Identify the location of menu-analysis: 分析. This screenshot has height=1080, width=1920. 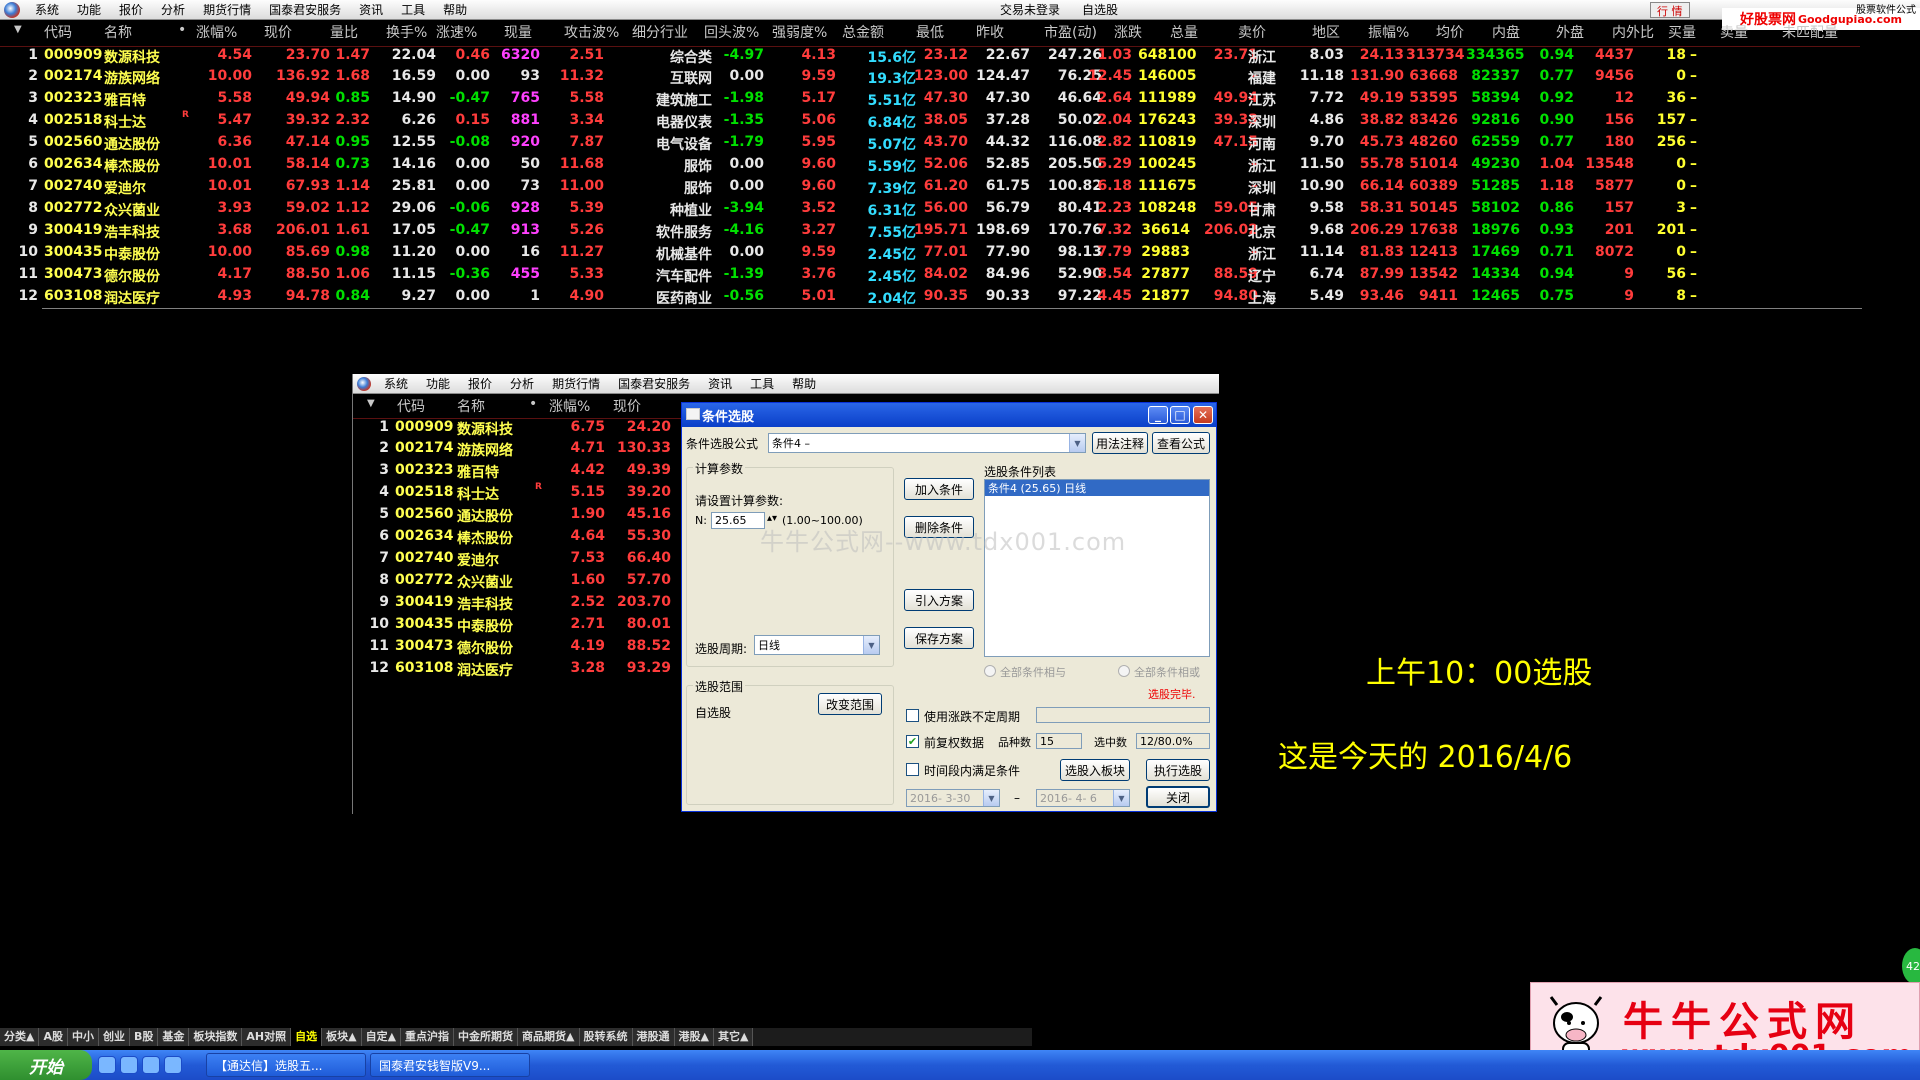
(173, 9).